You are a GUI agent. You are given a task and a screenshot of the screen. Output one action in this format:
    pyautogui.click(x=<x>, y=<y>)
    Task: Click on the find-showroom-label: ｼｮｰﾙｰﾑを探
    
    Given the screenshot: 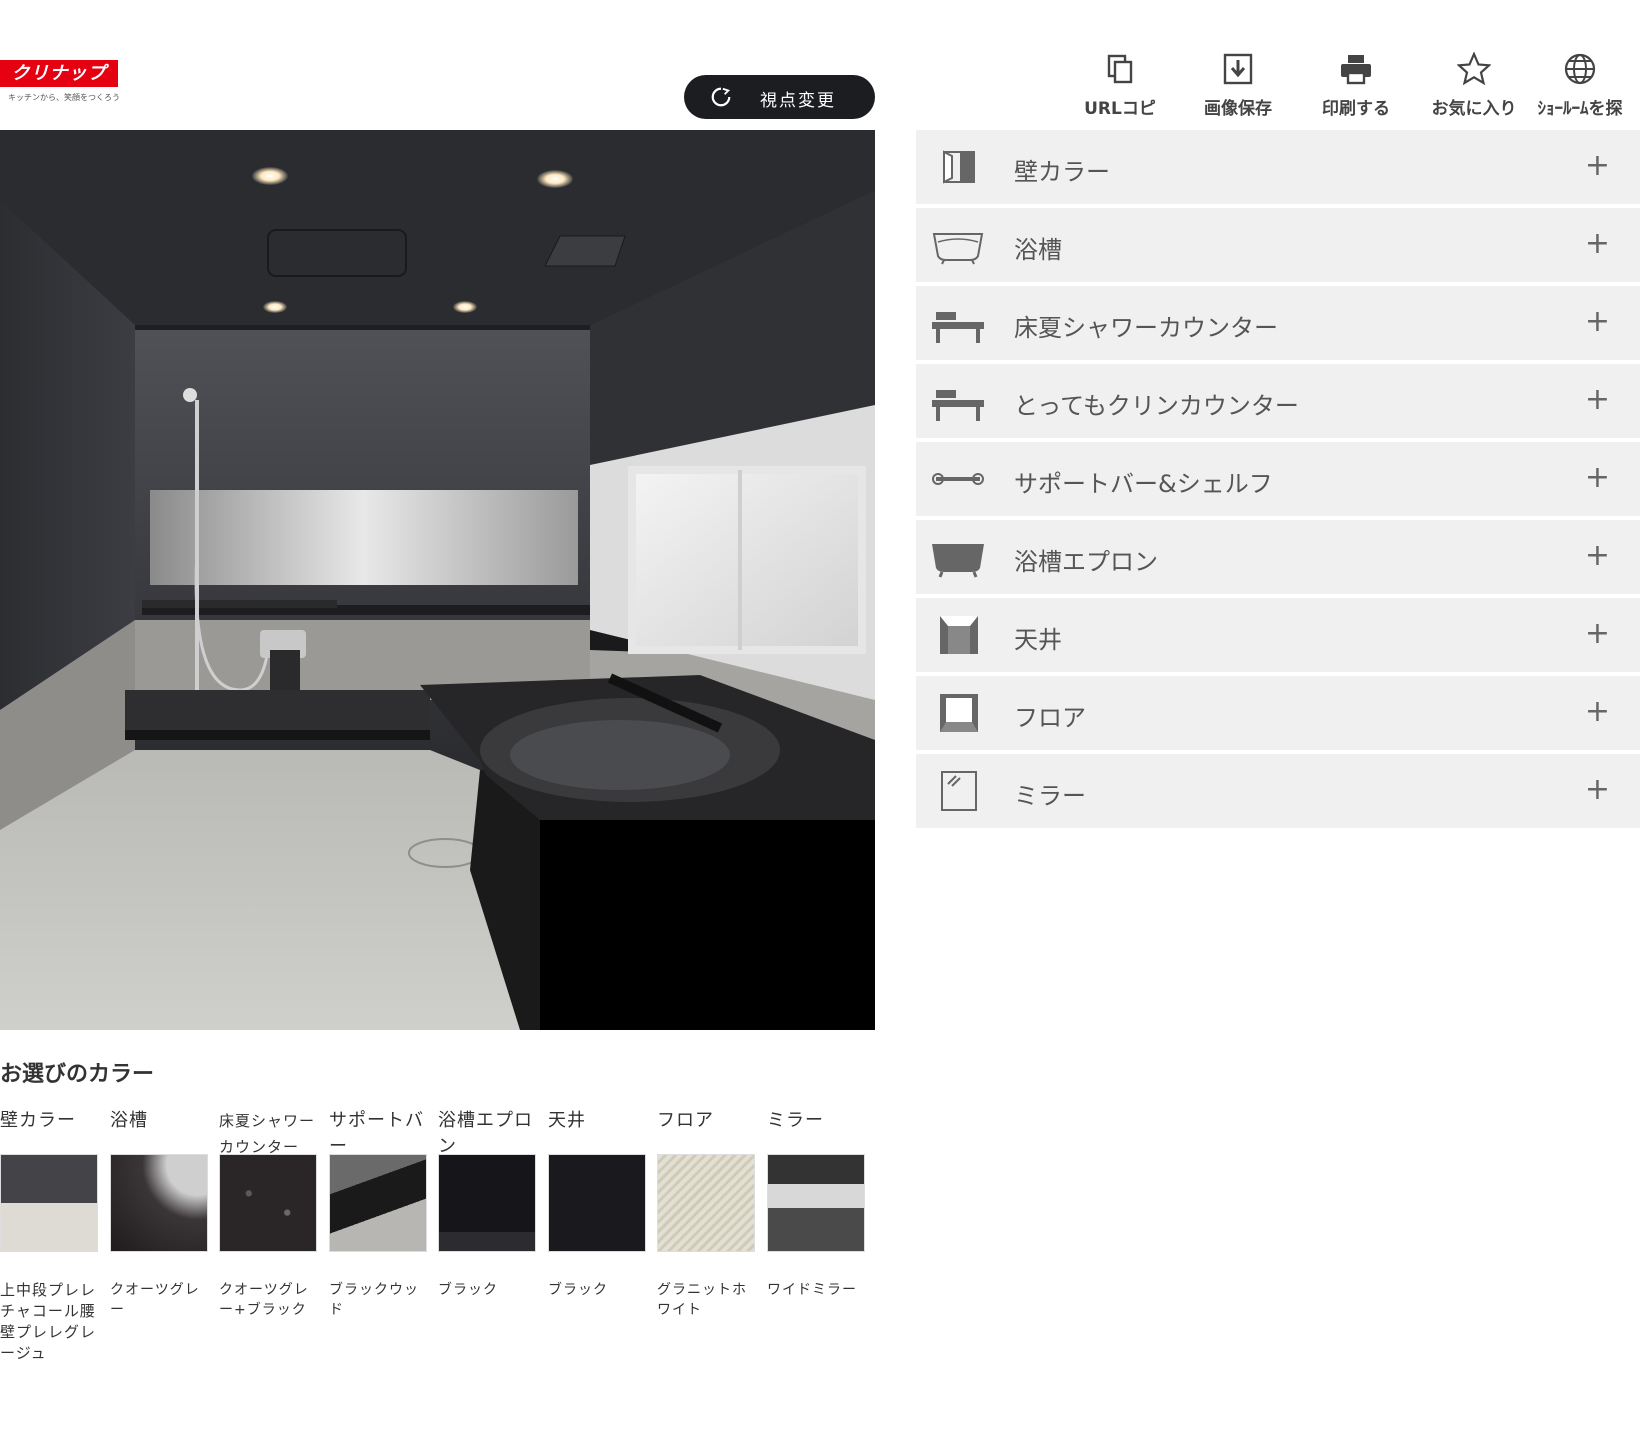 What is the action you would take?
    pyautogui.click(x=1580, y=109)
    